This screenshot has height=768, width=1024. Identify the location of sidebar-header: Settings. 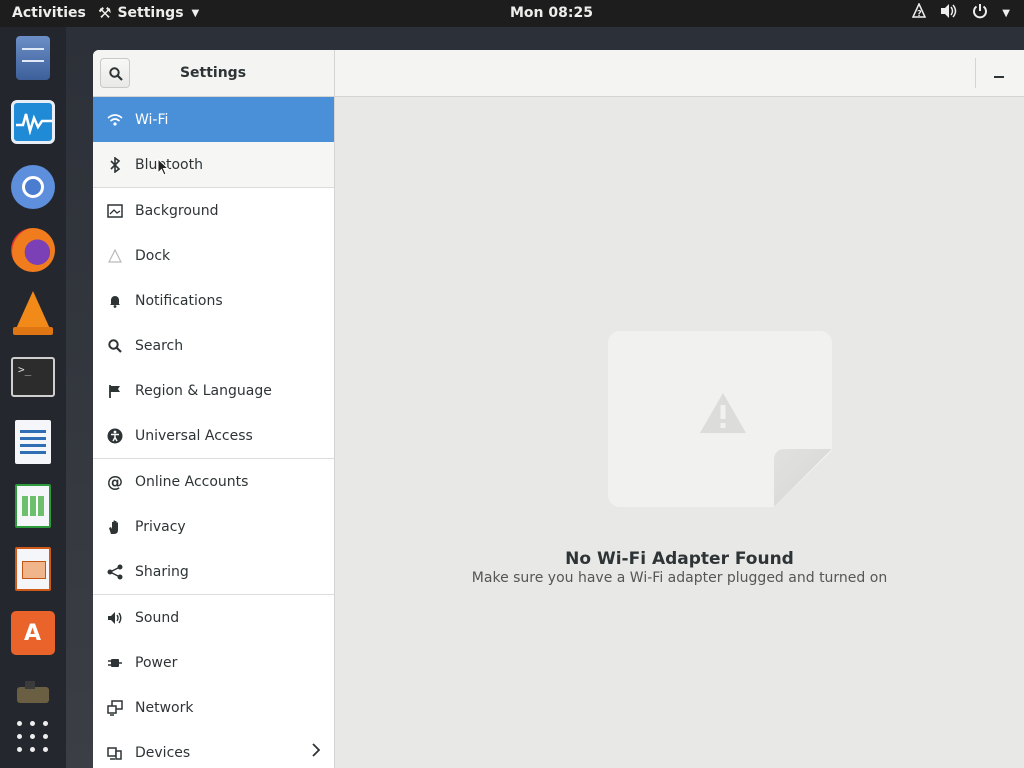
(213, 73).